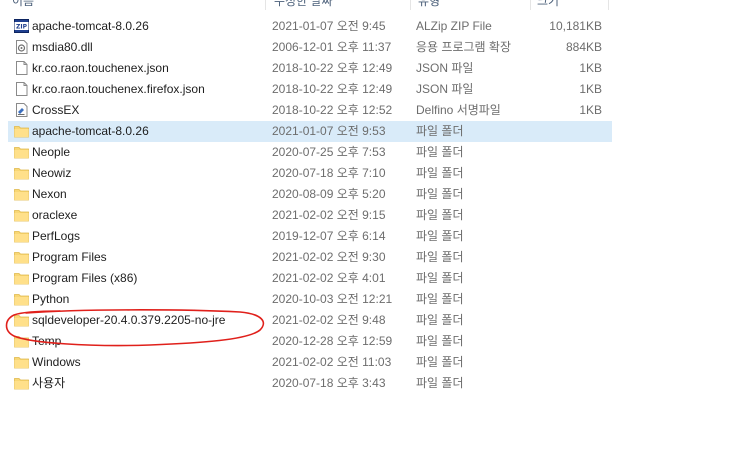  I want to click on file-row: 사용자 2020-07-18 오후 3:43 파일 폴더, so click(373, 383).